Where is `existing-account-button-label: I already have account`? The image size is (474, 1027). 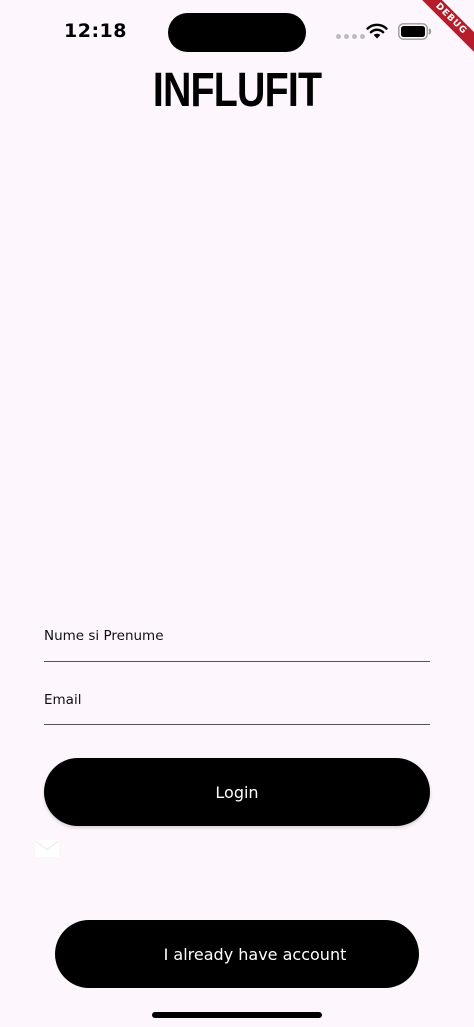 existing-account-button-label: I already have account is located at coordinates (255, 954).